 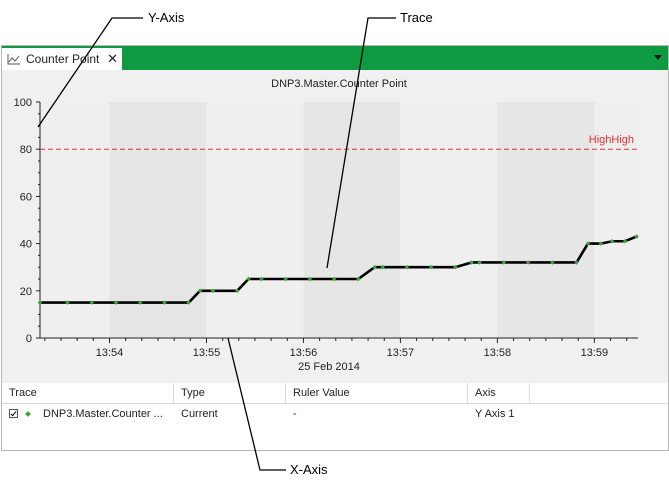 What do you see at coordinates (207, 353) in the screenshot?
I see `x-tick-label: 13:55` at bounding box center [207, 353].